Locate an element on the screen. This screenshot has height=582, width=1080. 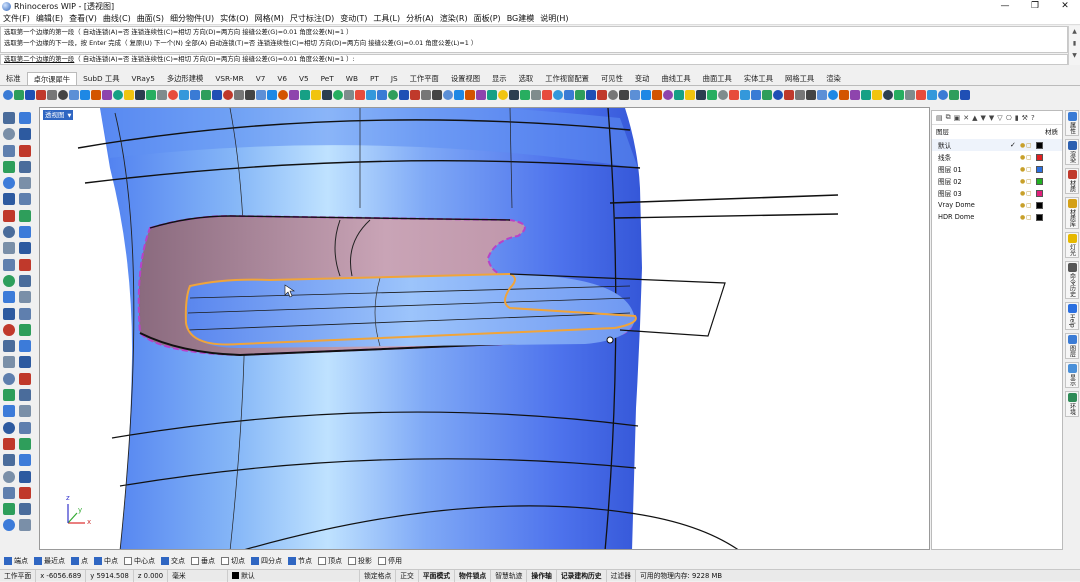
status-toggle: 平面模式 is located at coordinates (437, 575).